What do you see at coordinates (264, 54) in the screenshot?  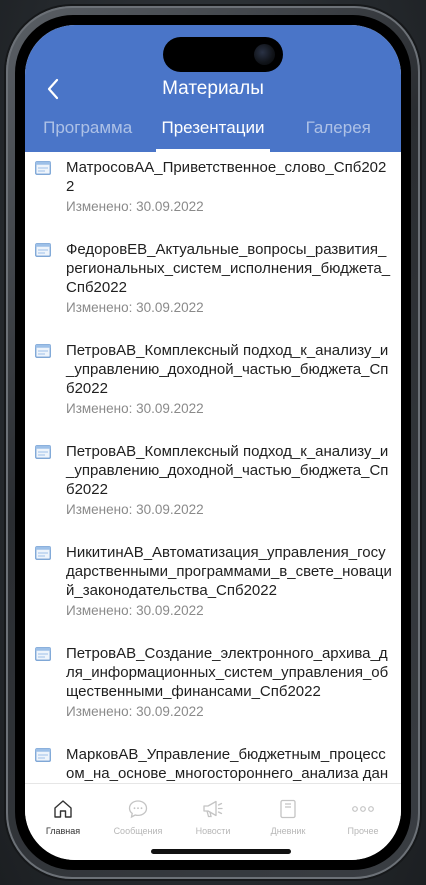 I see `camera-icon` at bounding box center [264, 54].